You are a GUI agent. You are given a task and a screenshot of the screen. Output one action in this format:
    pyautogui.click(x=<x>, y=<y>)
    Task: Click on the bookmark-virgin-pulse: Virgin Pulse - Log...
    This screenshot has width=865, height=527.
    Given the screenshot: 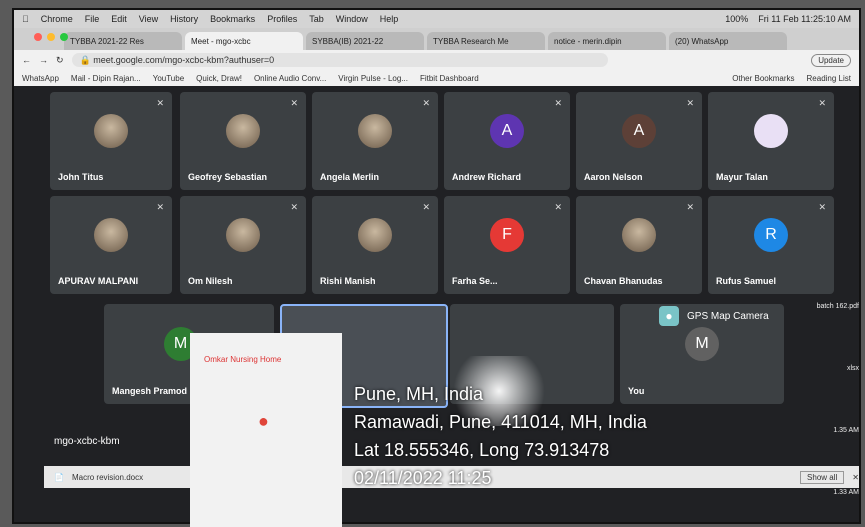 What is the action you would take?
    pyautogui.click(x=373, y=78)
    